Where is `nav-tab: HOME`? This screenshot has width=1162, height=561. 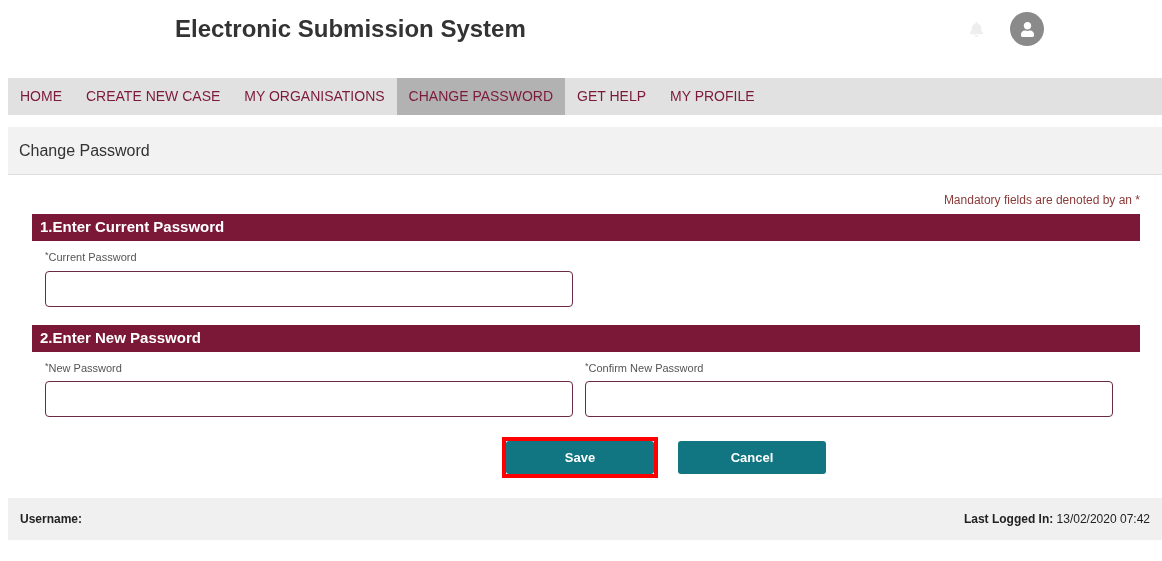
nav-tab: HOME is located at coordinates (41, 96).